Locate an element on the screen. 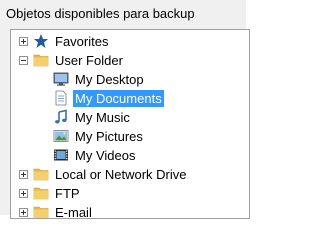 This screenshot has height=240, width=320. tree-item-label: Favorites is located at coordinates (82, 41).